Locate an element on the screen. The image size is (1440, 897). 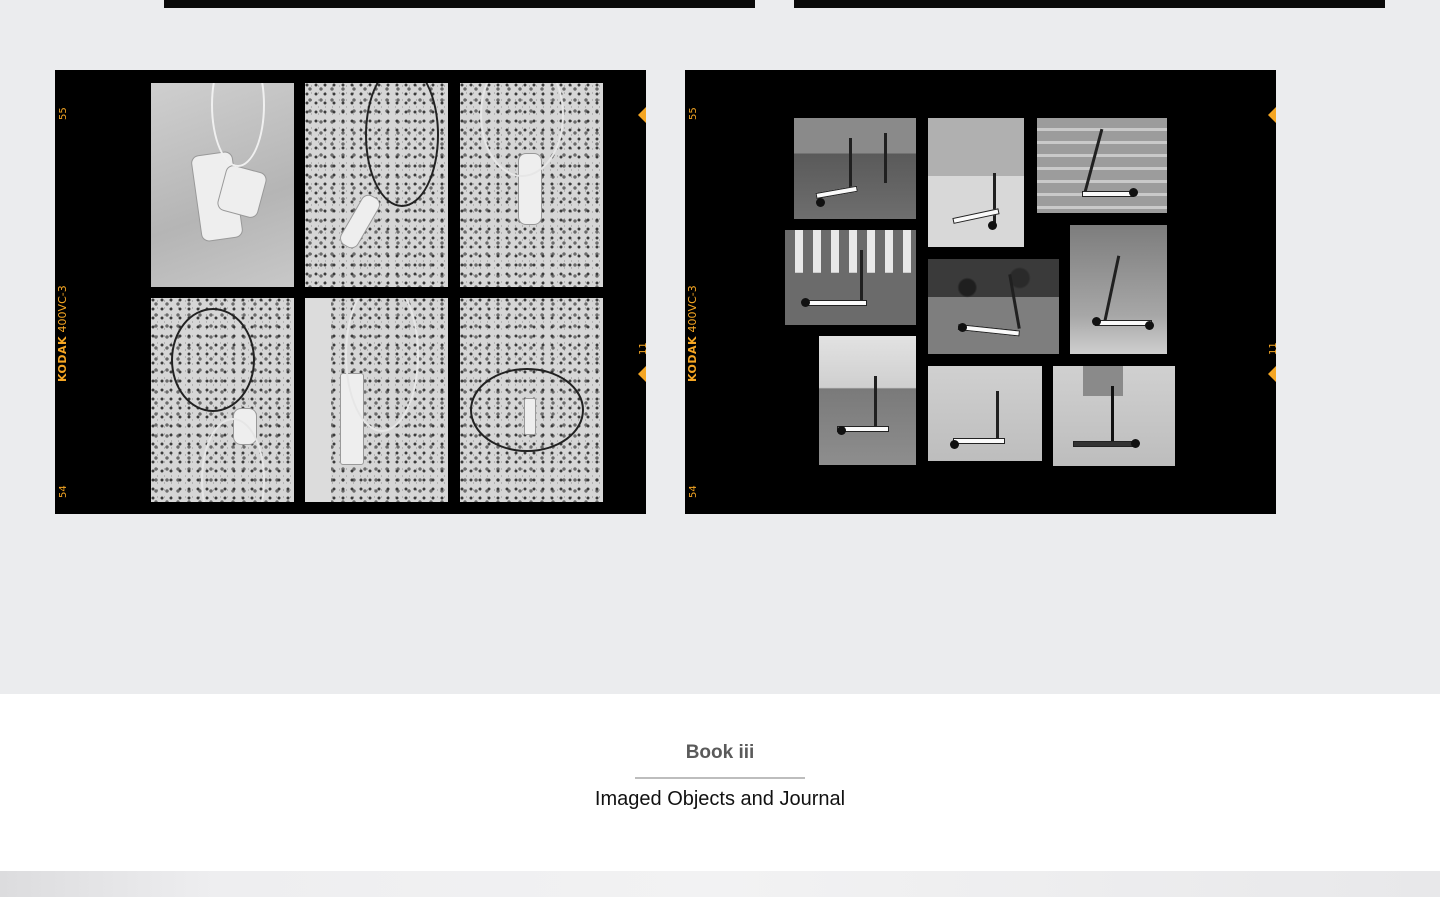
previous-sheet-edge-right is located at coordinates (1089, 4).